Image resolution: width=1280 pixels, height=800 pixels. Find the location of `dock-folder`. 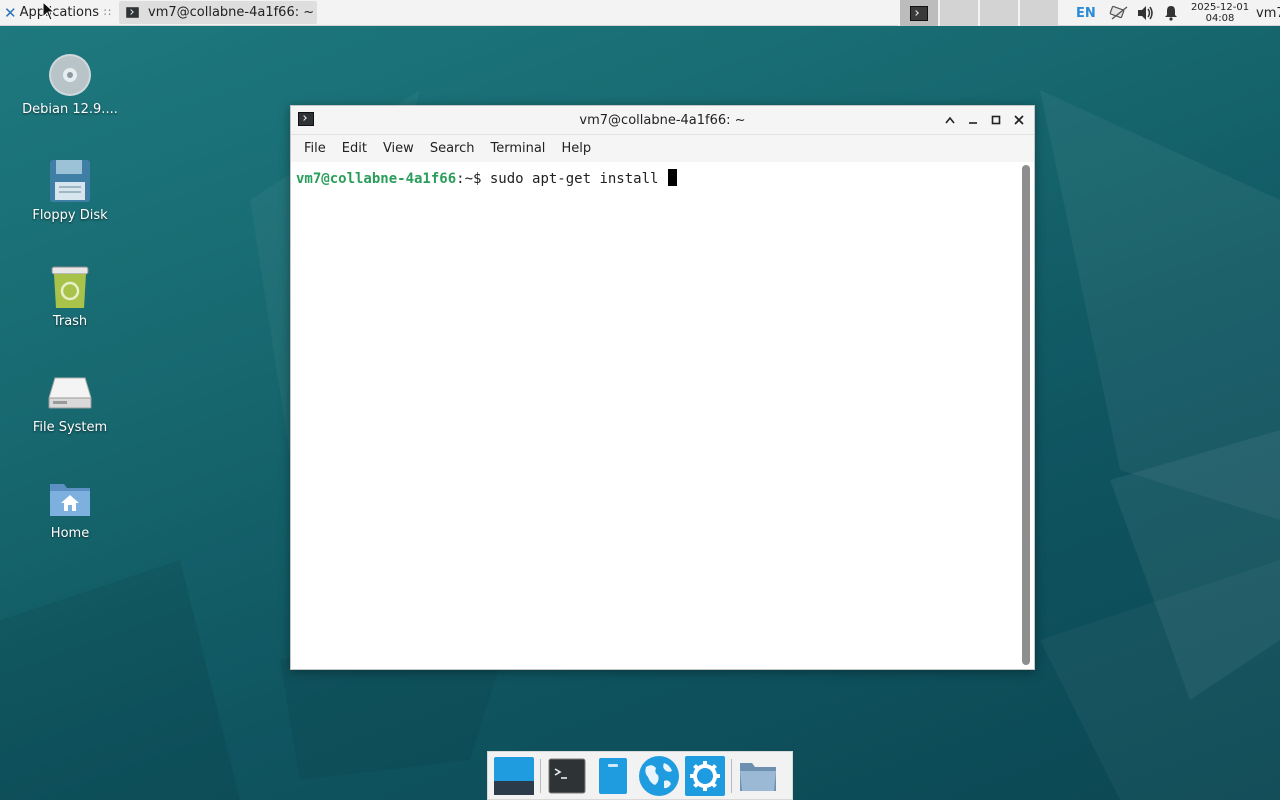

dock-folder is located at coordinates (758, 776).